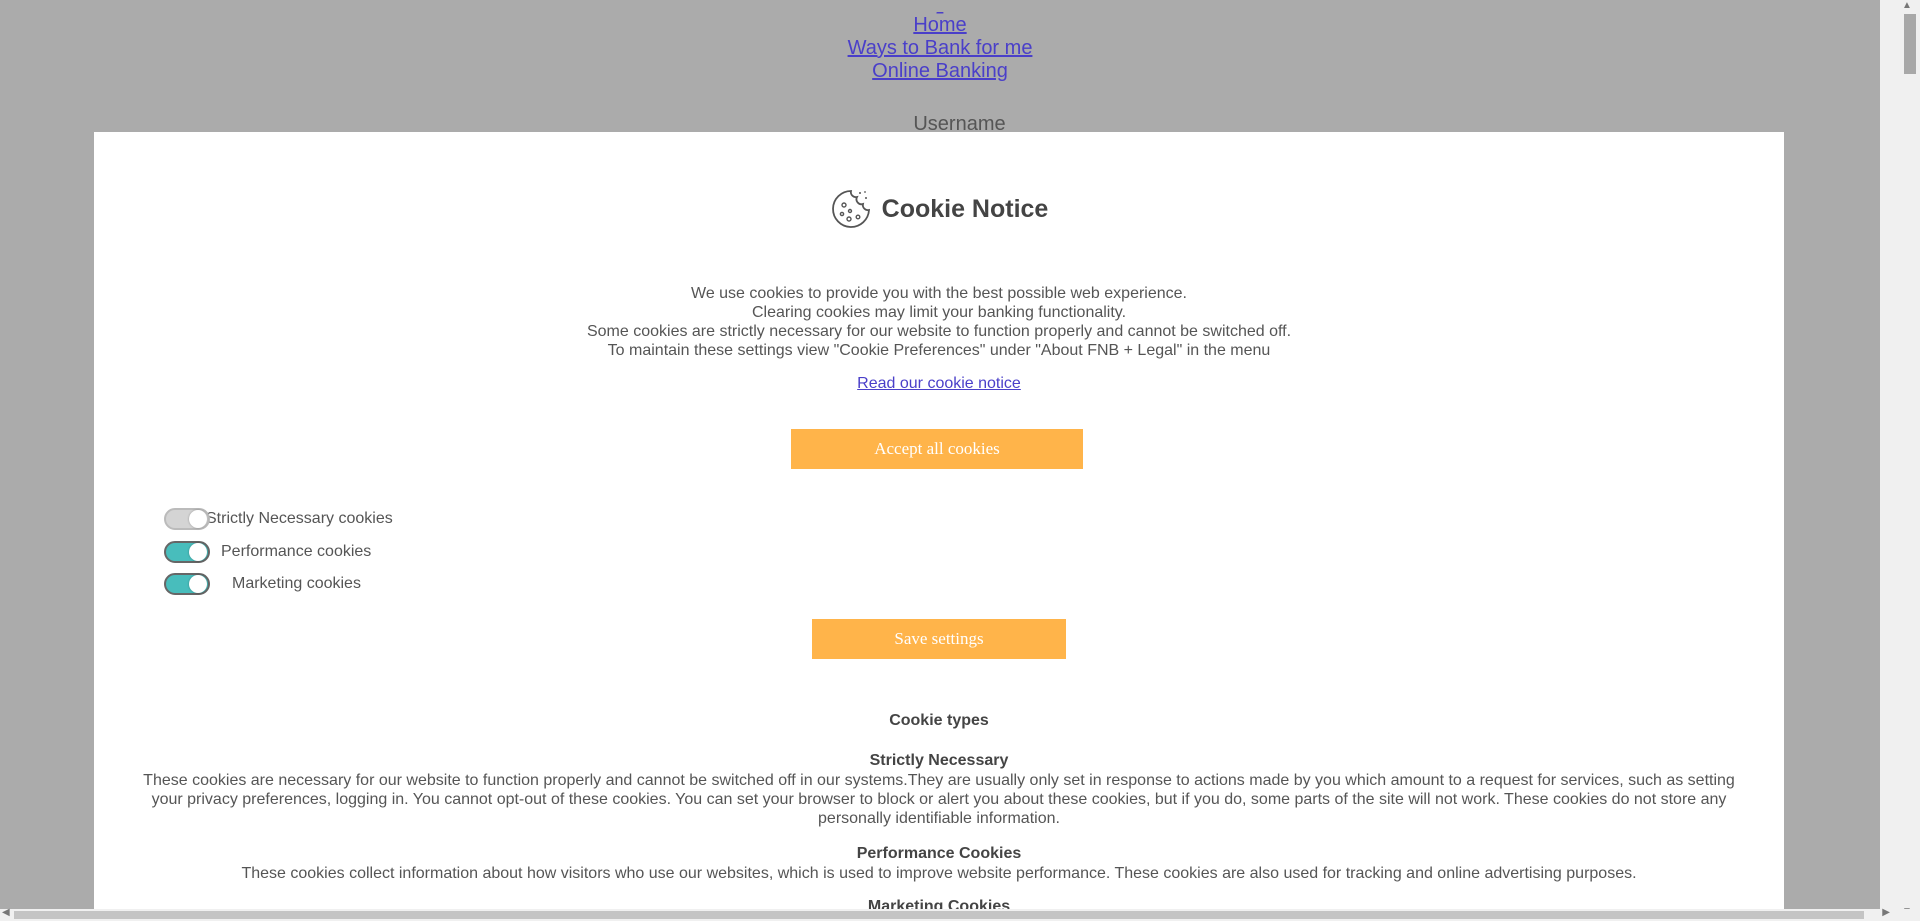 Image resolution: width=1920 pixels, height=921 pixels. I want to click on scroll-right-icon: ▶, so click(1886, 912).